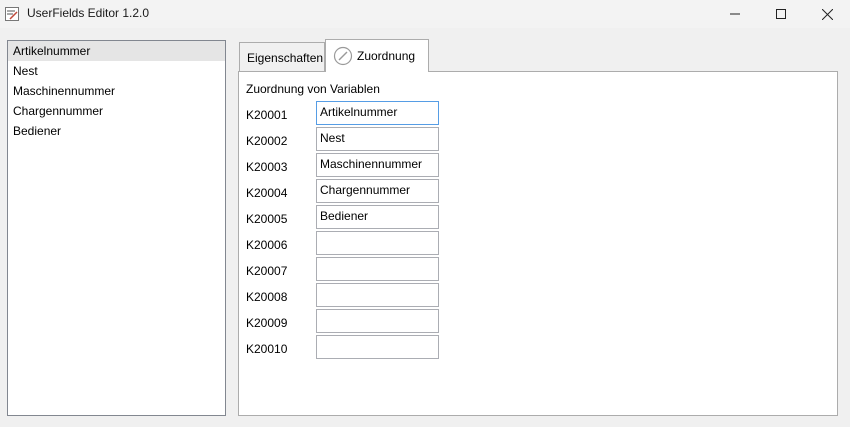 The image size is (850, 427). I want to click on variable-value-field: Chargennummer, so click(377, 191).